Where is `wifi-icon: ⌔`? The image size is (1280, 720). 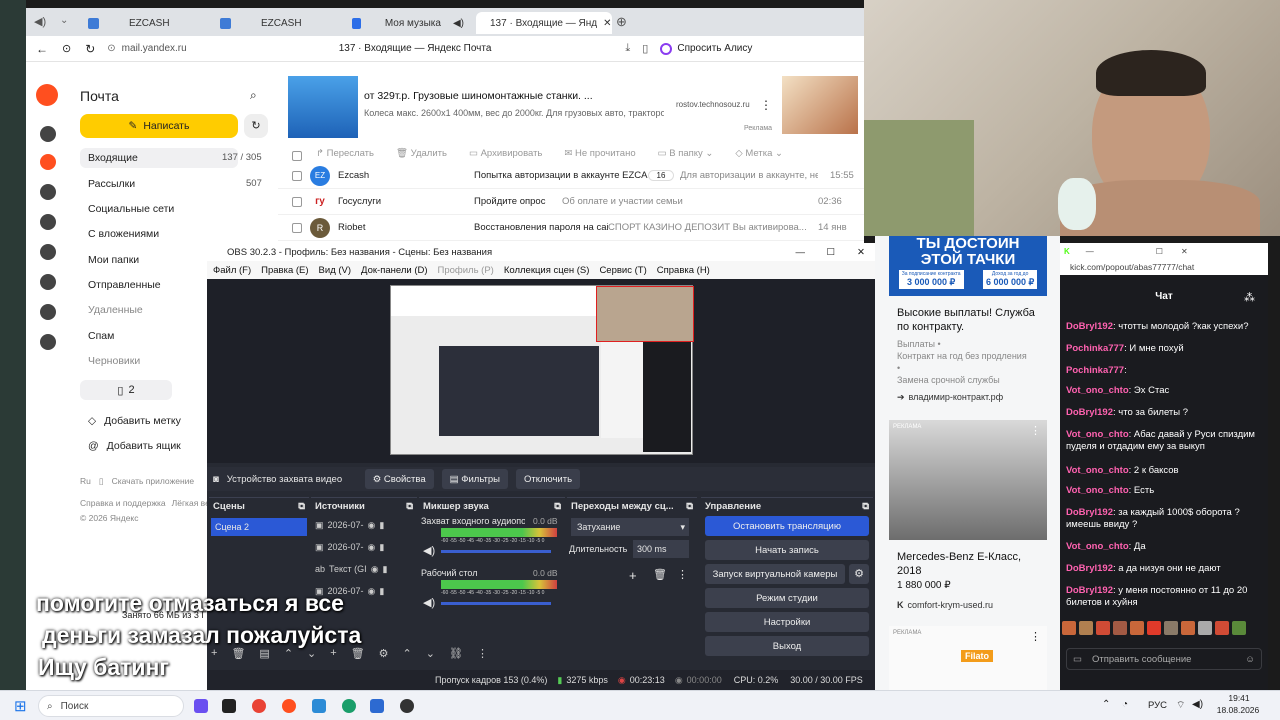
wifi-icon: ⌔ is located at coordinates (1180, 705).